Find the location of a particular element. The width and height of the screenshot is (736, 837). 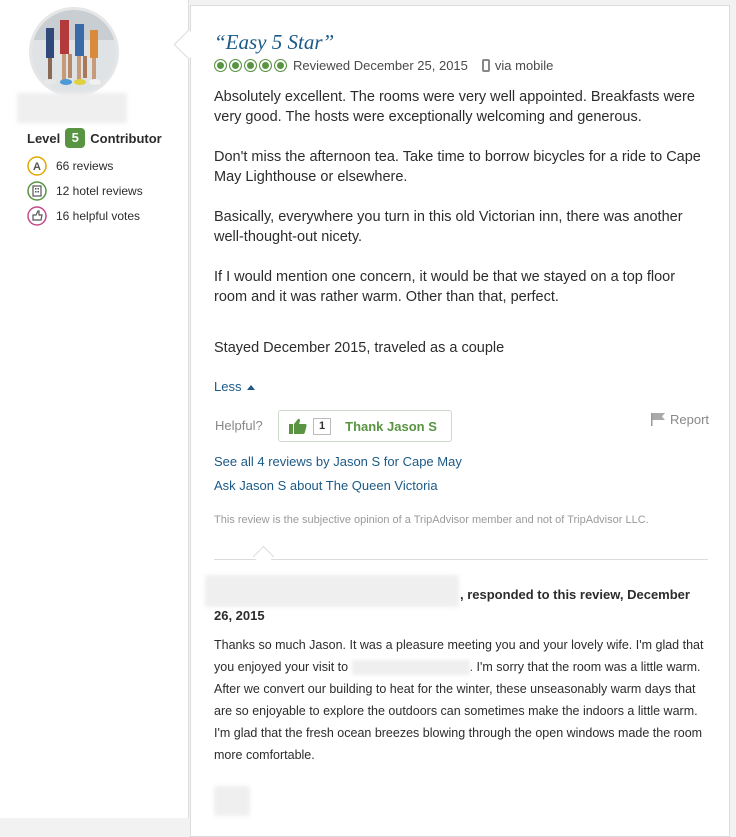

contributor-icon: A is located at coordinates (37, 166).